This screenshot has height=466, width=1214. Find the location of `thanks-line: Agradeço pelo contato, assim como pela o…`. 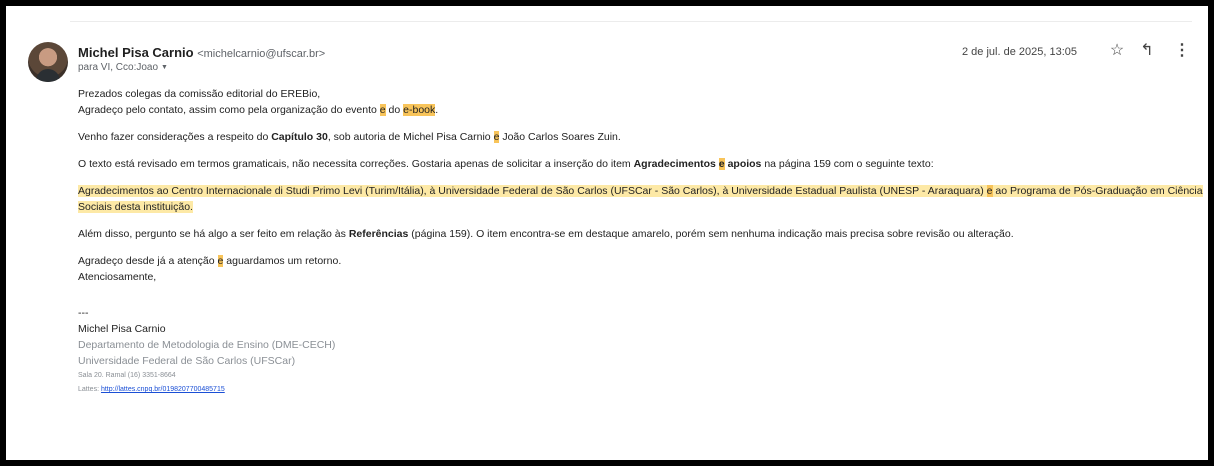

thanks-line: Agradeço pelo contato, assim como pela o… is located at coordinates (258, 110).